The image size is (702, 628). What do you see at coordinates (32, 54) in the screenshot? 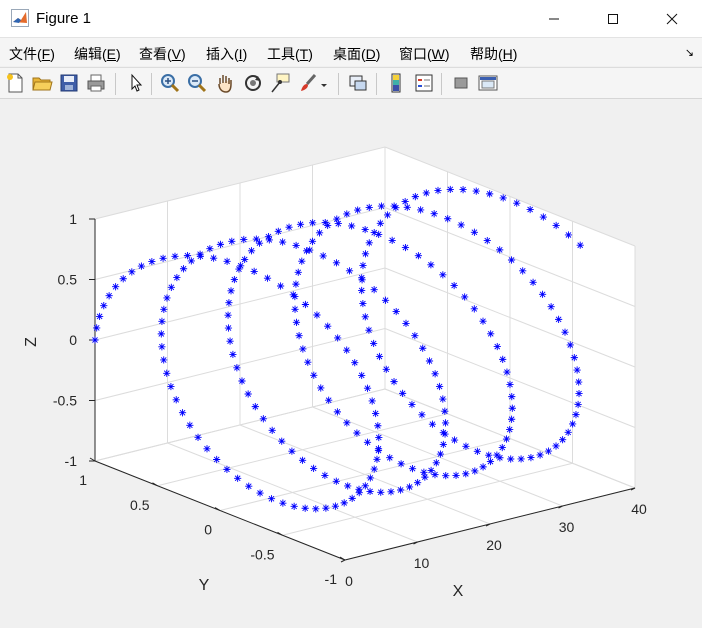
I see `menu-file: 文件(F)` at bounding box center [32, 54].